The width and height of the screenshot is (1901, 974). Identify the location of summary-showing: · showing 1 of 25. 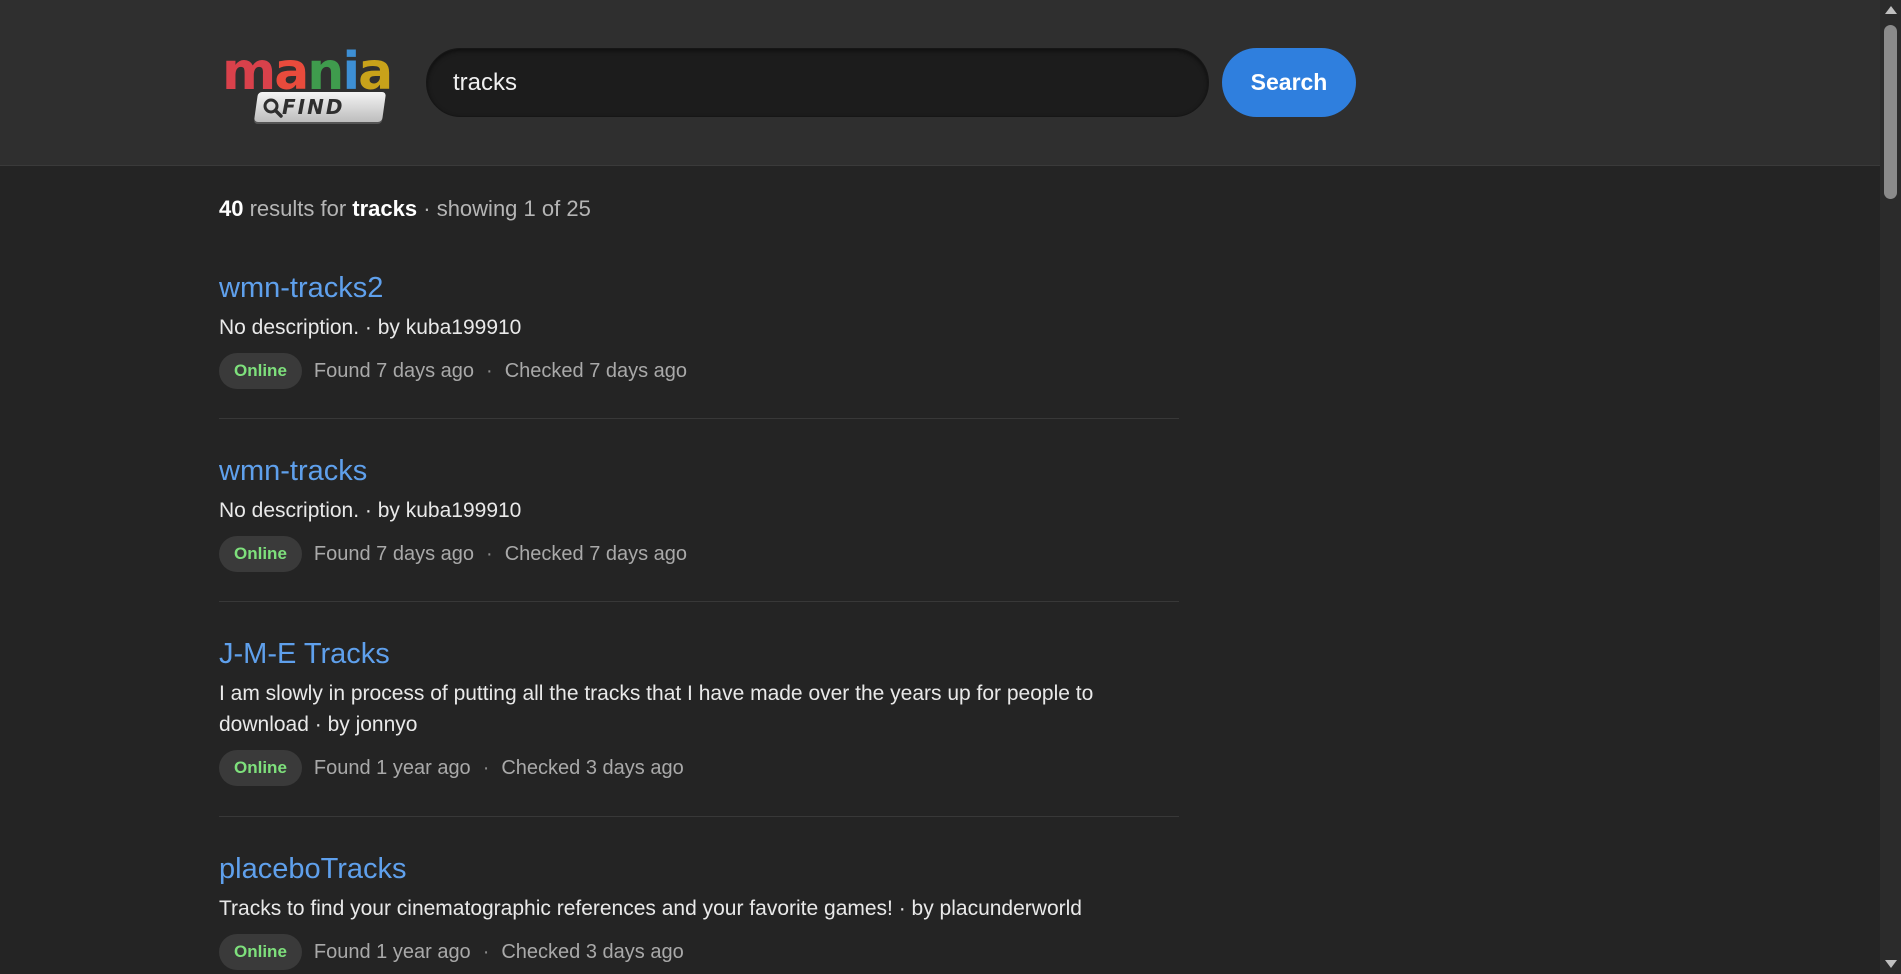
(504, 208).